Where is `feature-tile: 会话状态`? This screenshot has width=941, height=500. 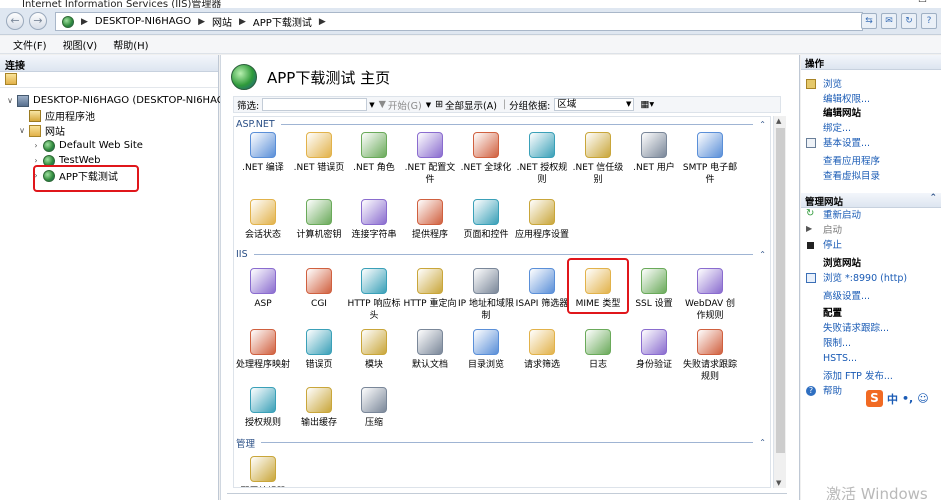 feature-tile: 会话状态 is located at coordinates (263, 220).